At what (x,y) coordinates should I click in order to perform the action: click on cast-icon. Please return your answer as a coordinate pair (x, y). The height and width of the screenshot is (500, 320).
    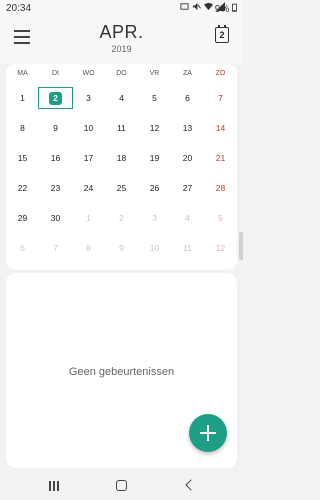
    Looking at the image, I should click on (184, 6).